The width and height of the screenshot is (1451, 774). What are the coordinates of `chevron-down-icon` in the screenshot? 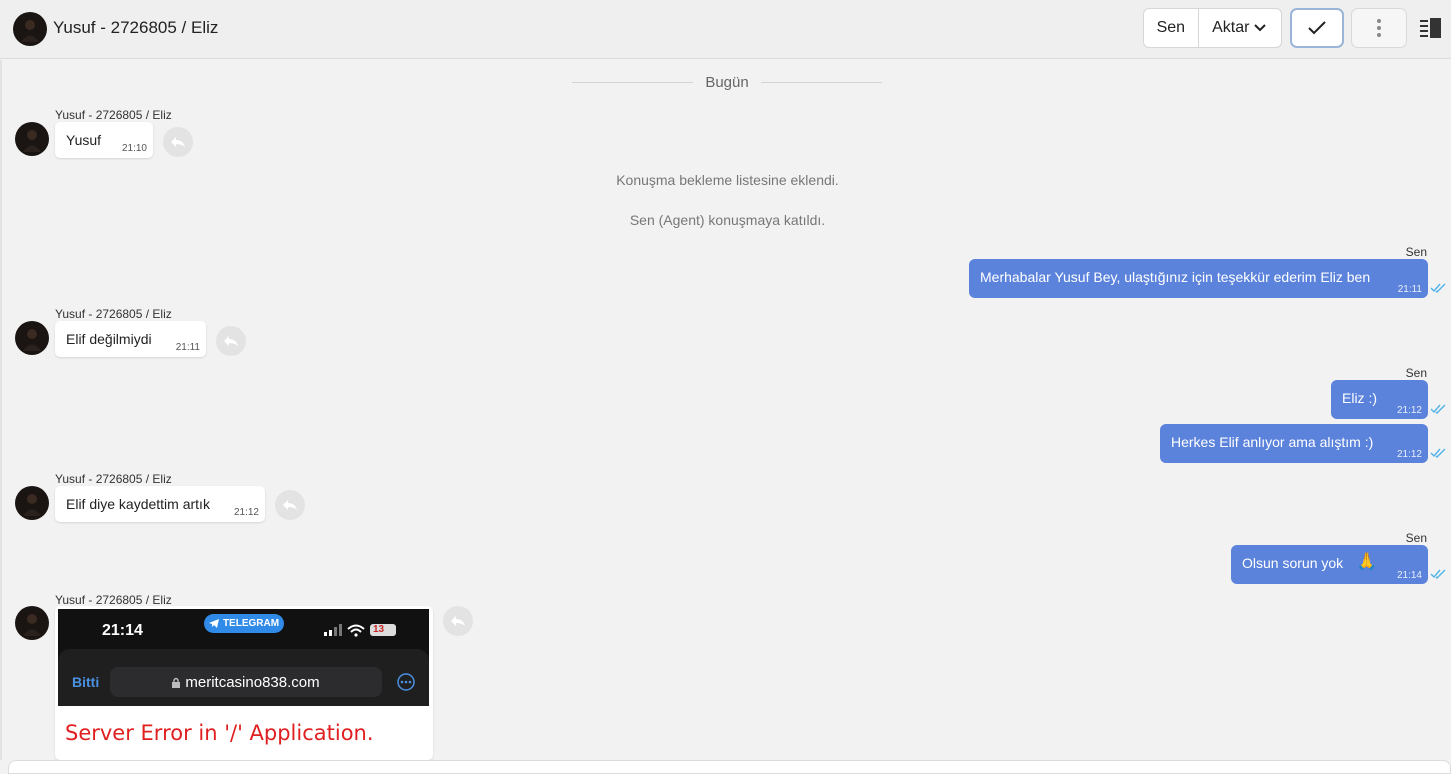 It's located at (1260, 28).